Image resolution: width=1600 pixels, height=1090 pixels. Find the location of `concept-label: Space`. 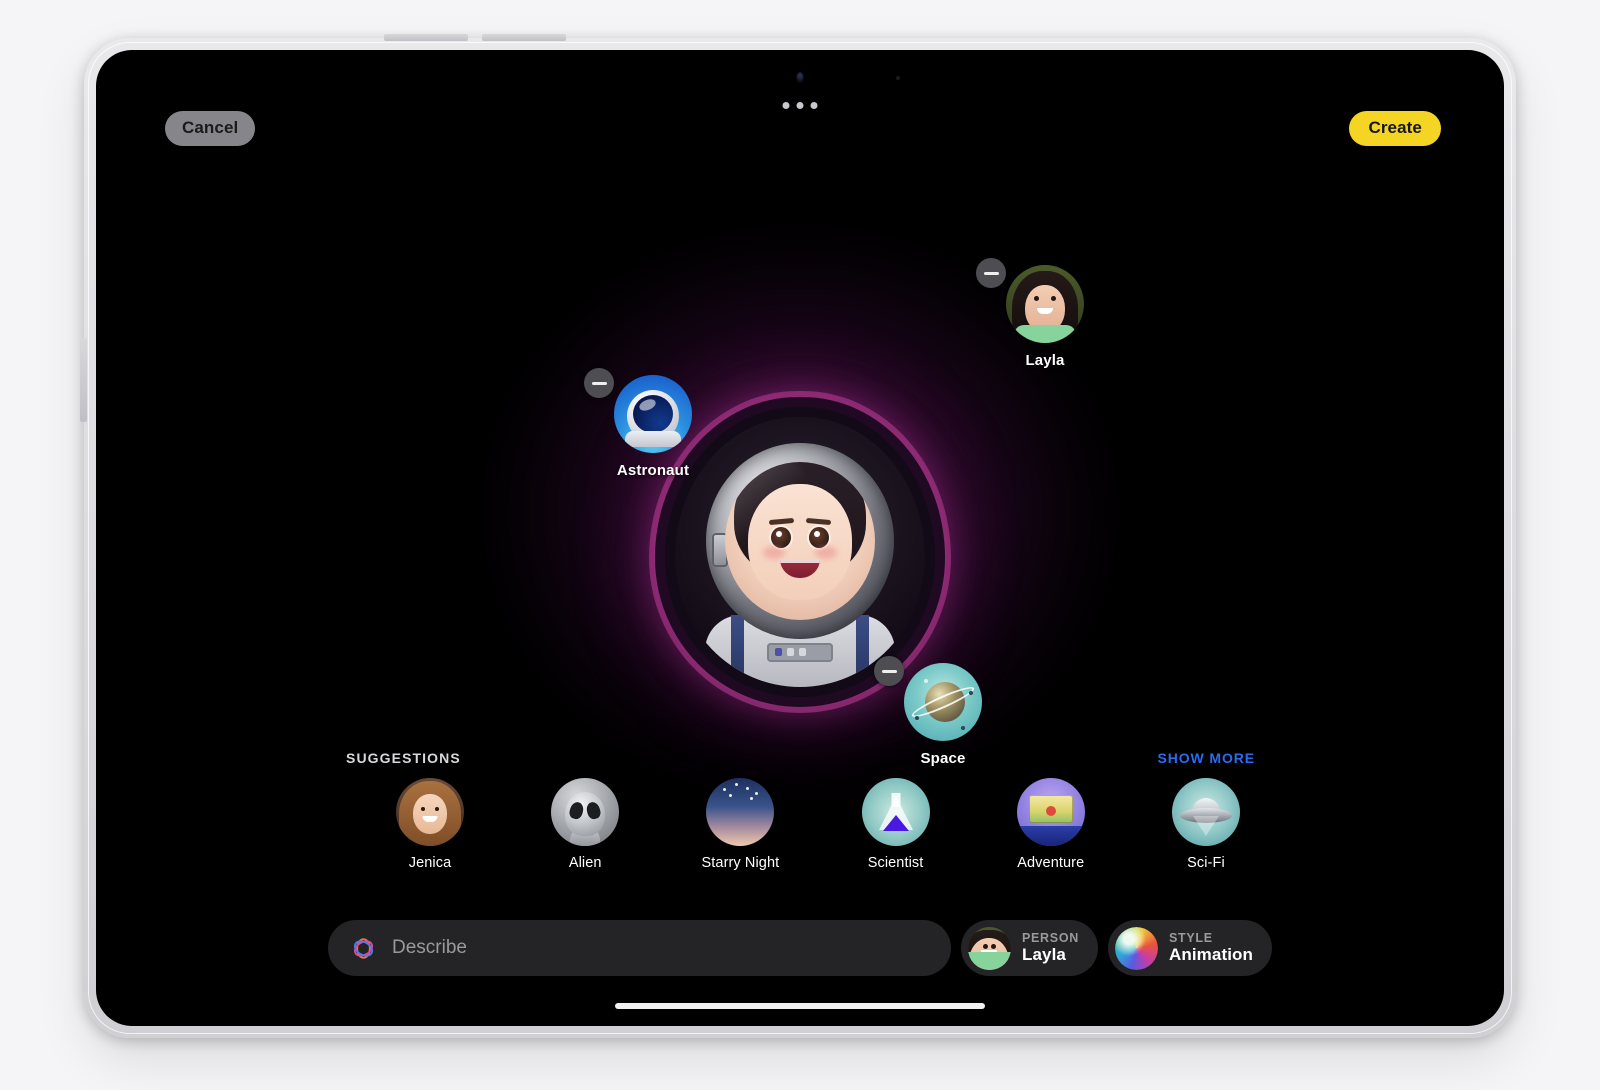

concept-label: Space is located at coordinates (943, 758).